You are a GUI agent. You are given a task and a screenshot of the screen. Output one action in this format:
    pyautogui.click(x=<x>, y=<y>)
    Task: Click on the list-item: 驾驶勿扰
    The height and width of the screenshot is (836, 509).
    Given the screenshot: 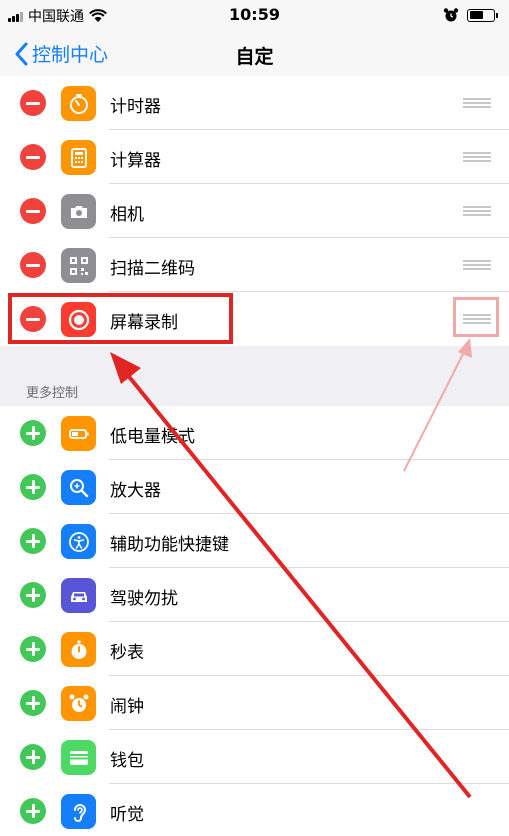 What is the action you would take?
    pyautogui.click(x=254, y=595)
    